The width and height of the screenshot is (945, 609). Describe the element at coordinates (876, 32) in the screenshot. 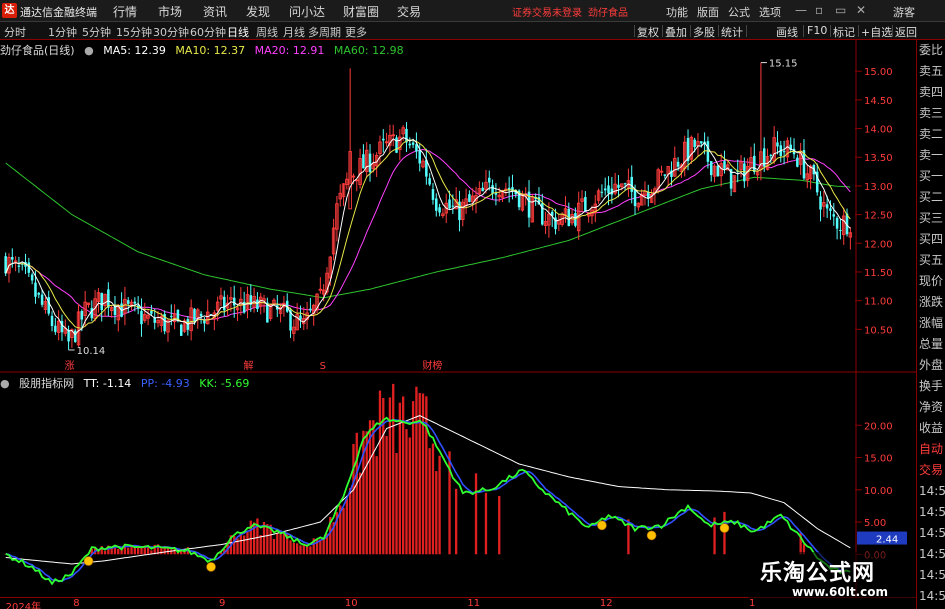

I see `tool-add-watchlist: +自选` at that location.